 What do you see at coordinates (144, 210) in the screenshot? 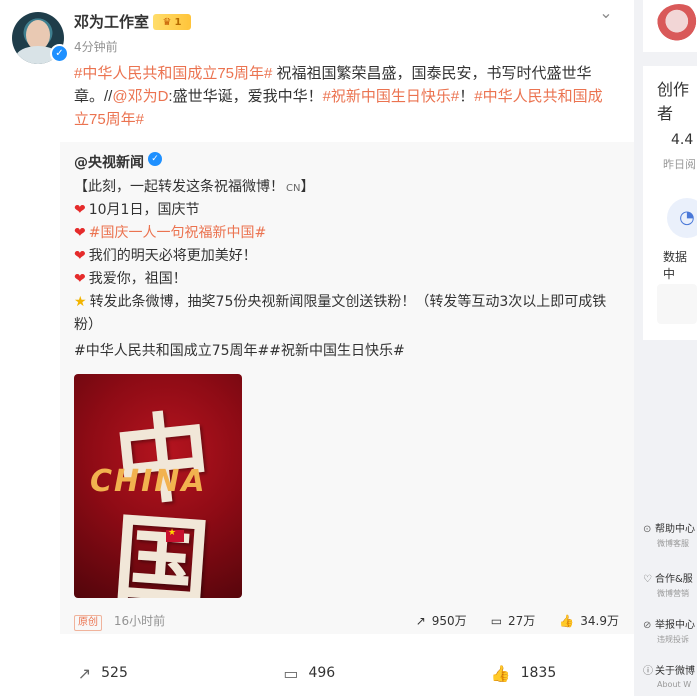
I see `repost-text: 10月1日，国庆节` at bounding box center [144, 210].